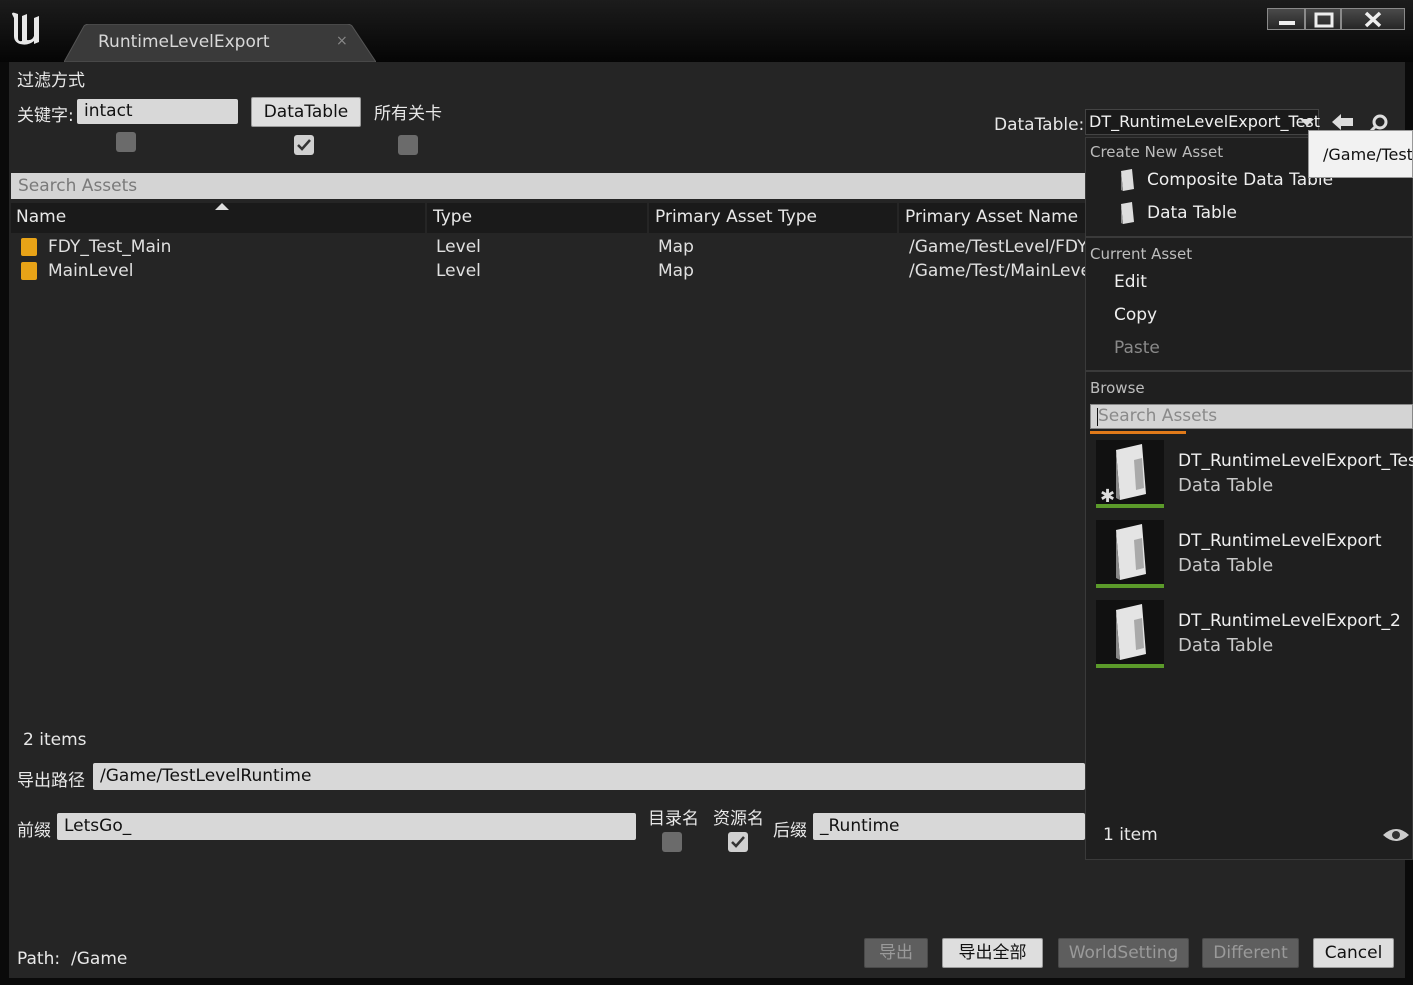  What do you see at coordinates (1240, 180) in the screenshot?
I see `menu-item-composite-data-table: Composite Data Table` at bounding box center [1240, 180].